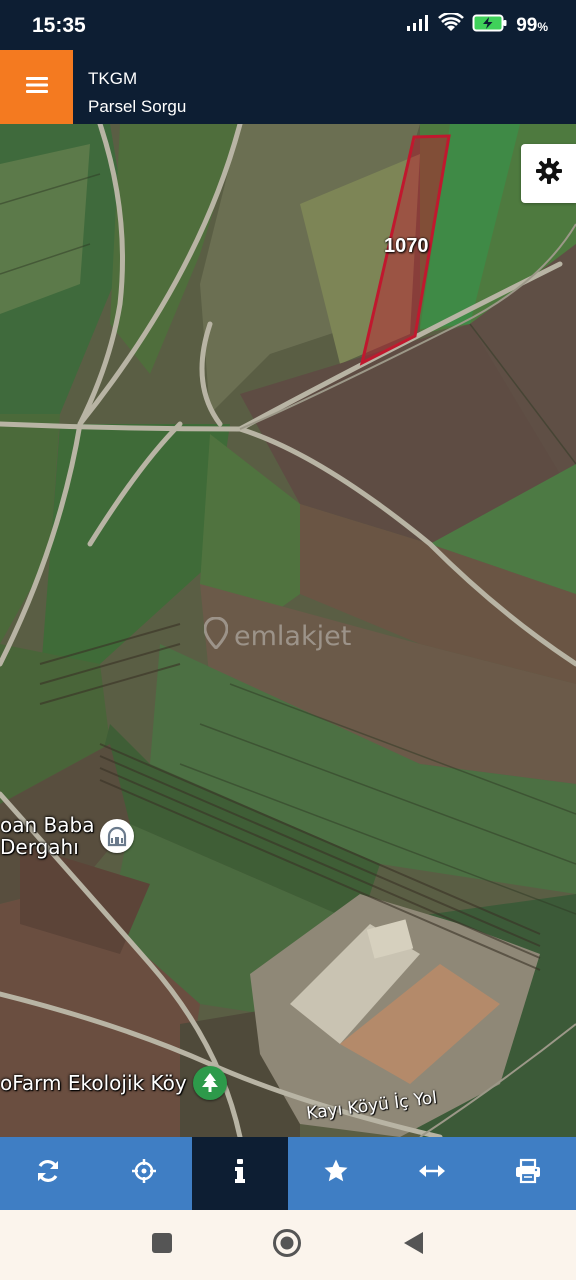 The height and width of the screenshot is (1280, 576). I want to click on parcel-number-label: 1070, so click(406, 246).